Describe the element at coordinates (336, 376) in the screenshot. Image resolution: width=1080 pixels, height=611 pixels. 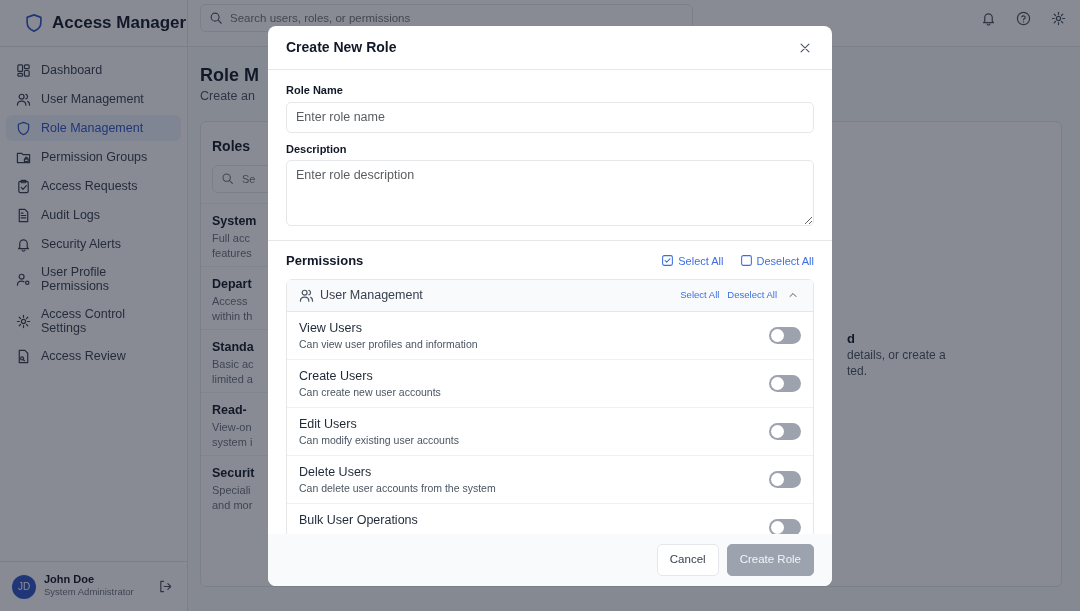
I see `permission-name: Create Users` at that location.